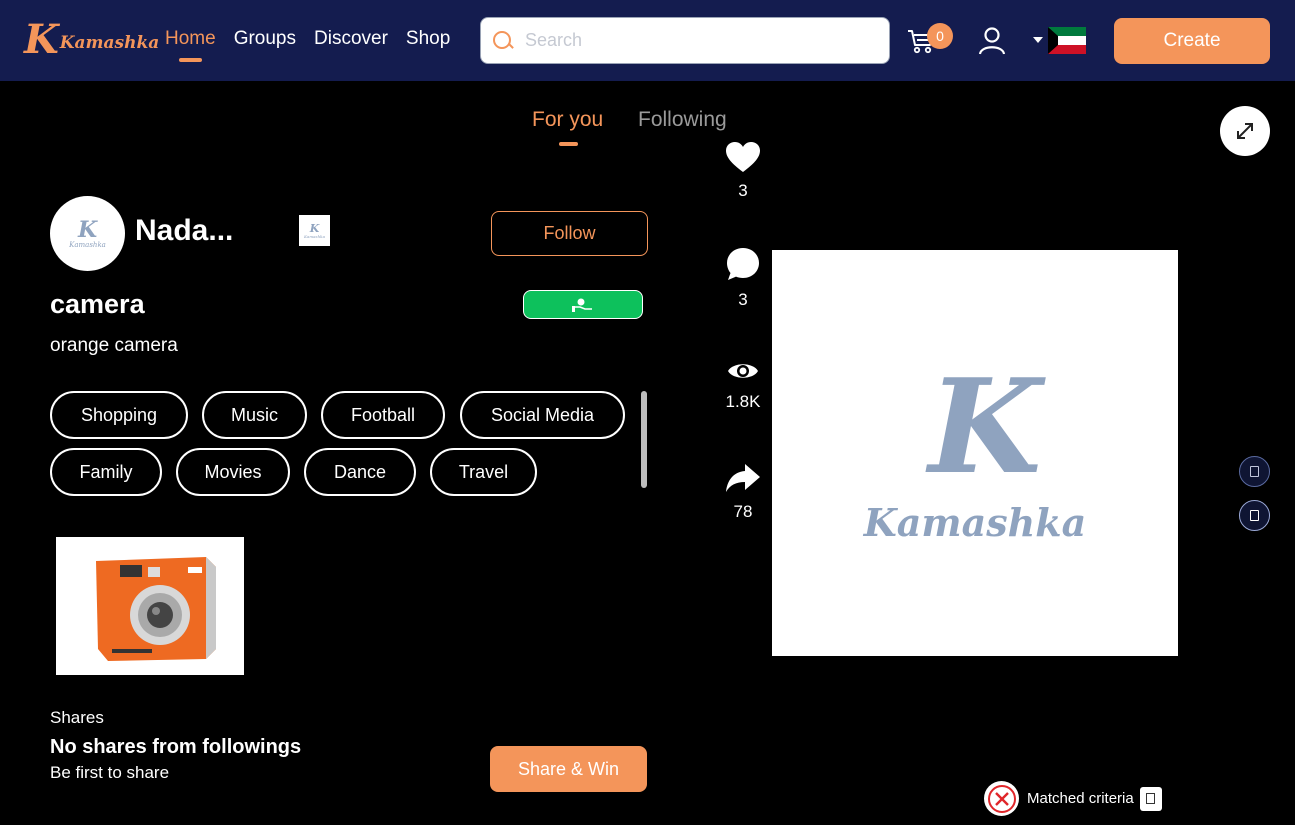 This screenshot has height=825, width=1295. Describe the element at coordinates (743, 511) in the screenshot. I see `share-count: 78` at that location.